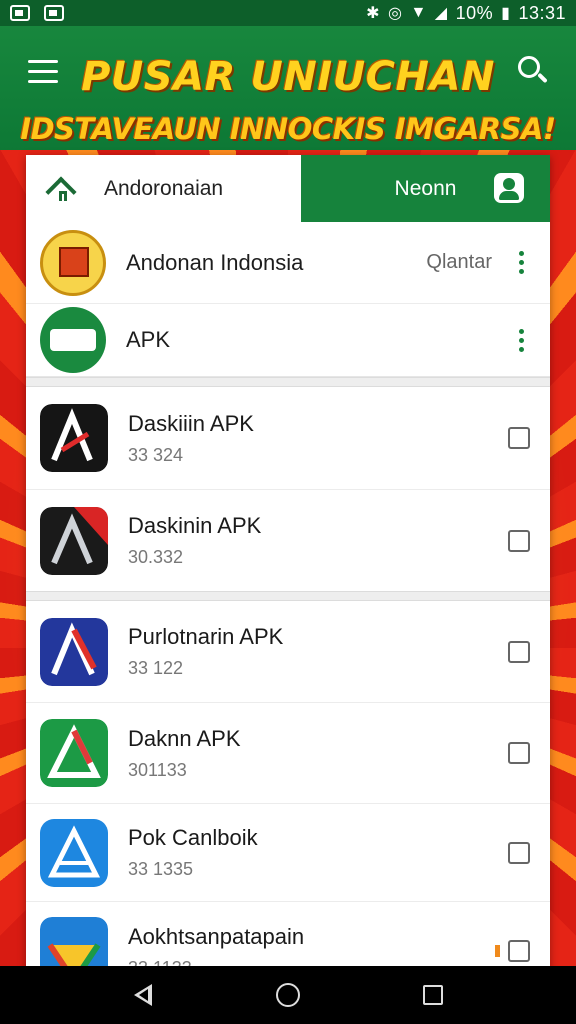 This screenshot has width=576, height=1024. Describe the element at coordinates (62, 191) in the screenshot. I see `home-icon` at that location.